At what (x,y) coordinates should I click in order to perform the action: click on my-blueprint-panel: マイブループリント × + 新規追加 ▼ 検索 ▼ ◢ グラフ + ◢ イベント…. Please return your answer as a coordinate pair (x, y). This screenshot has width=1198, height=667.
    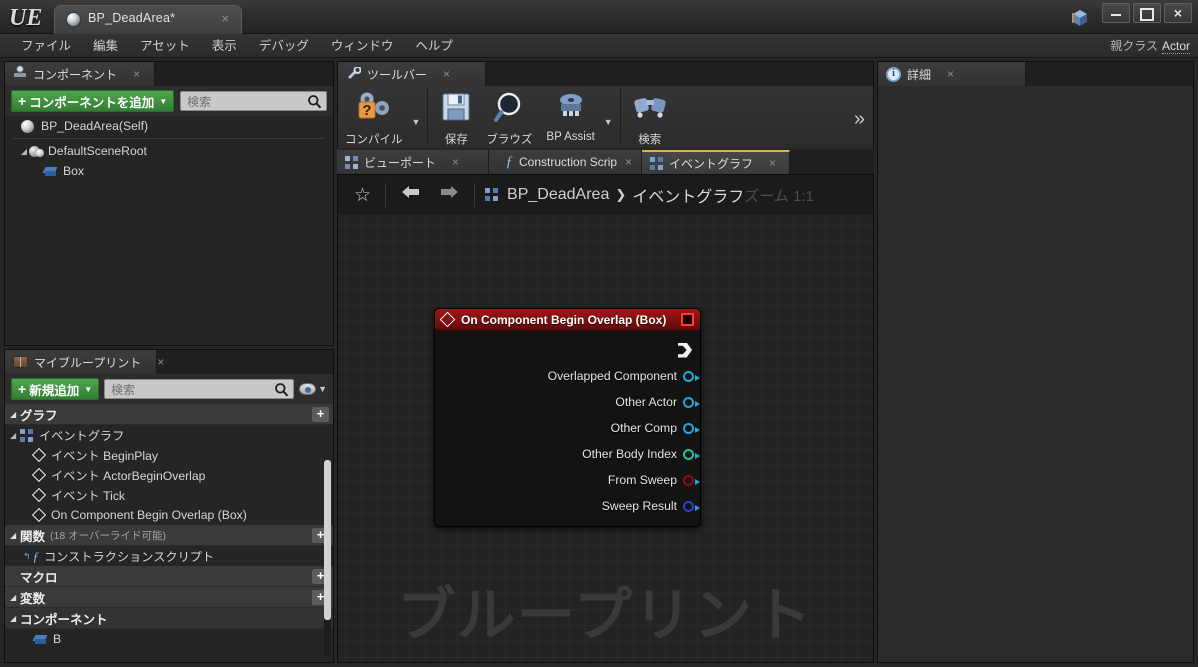
    Looking at the image, I should click on (169, 506).